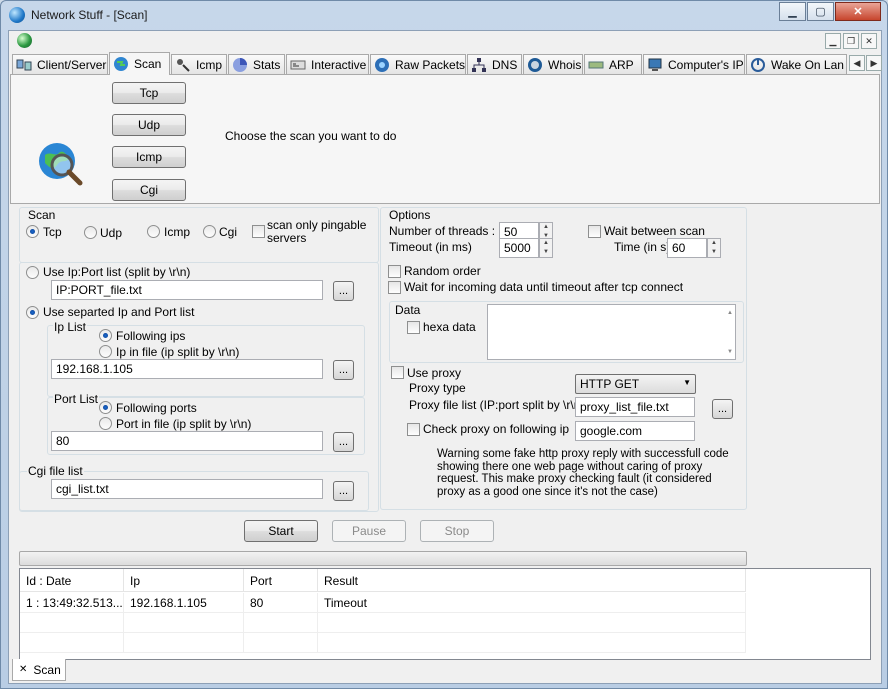 This screenshot has width=888, height=689. What do you see at coordinates (869, 41) in the screenshot?
I see `child-close-button: ✕` at bounding box center [869, 41].